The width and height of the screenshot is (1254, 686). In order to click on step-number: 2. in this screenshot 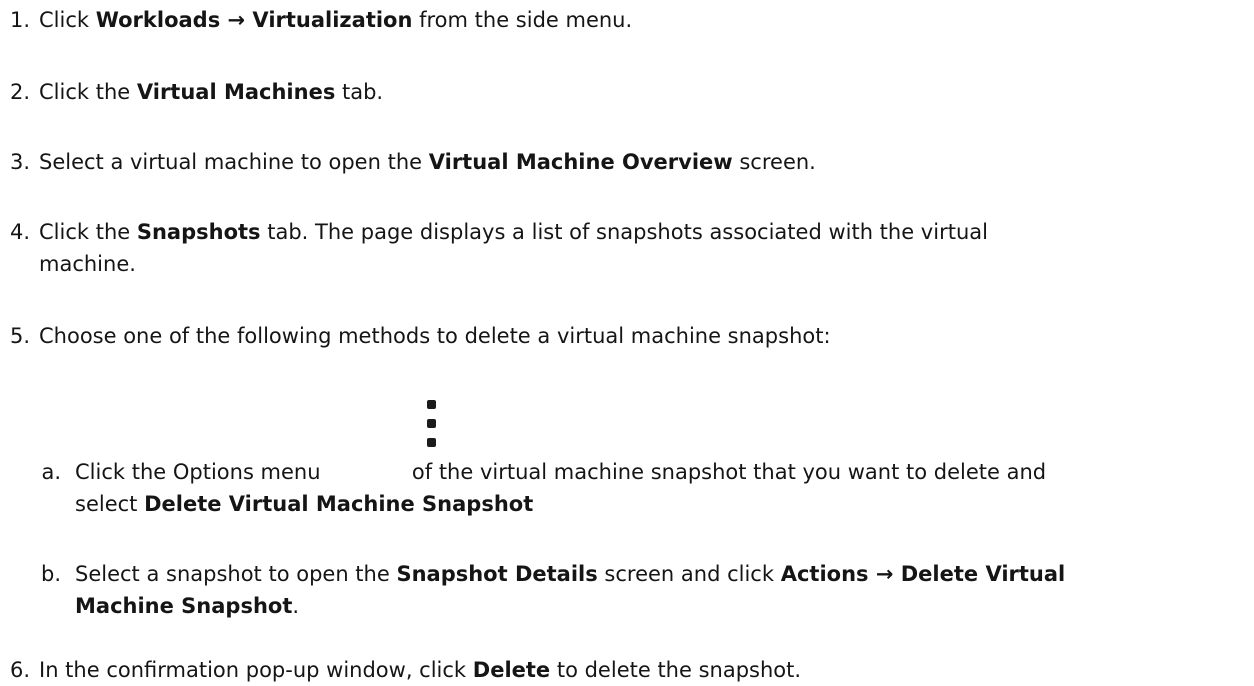, I will do `click(19, 92)`.